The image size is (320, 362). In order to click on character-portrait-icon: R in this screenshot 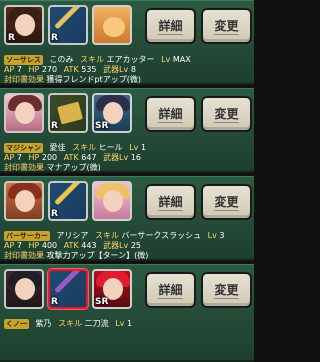, I will do `click(24, 25)`.